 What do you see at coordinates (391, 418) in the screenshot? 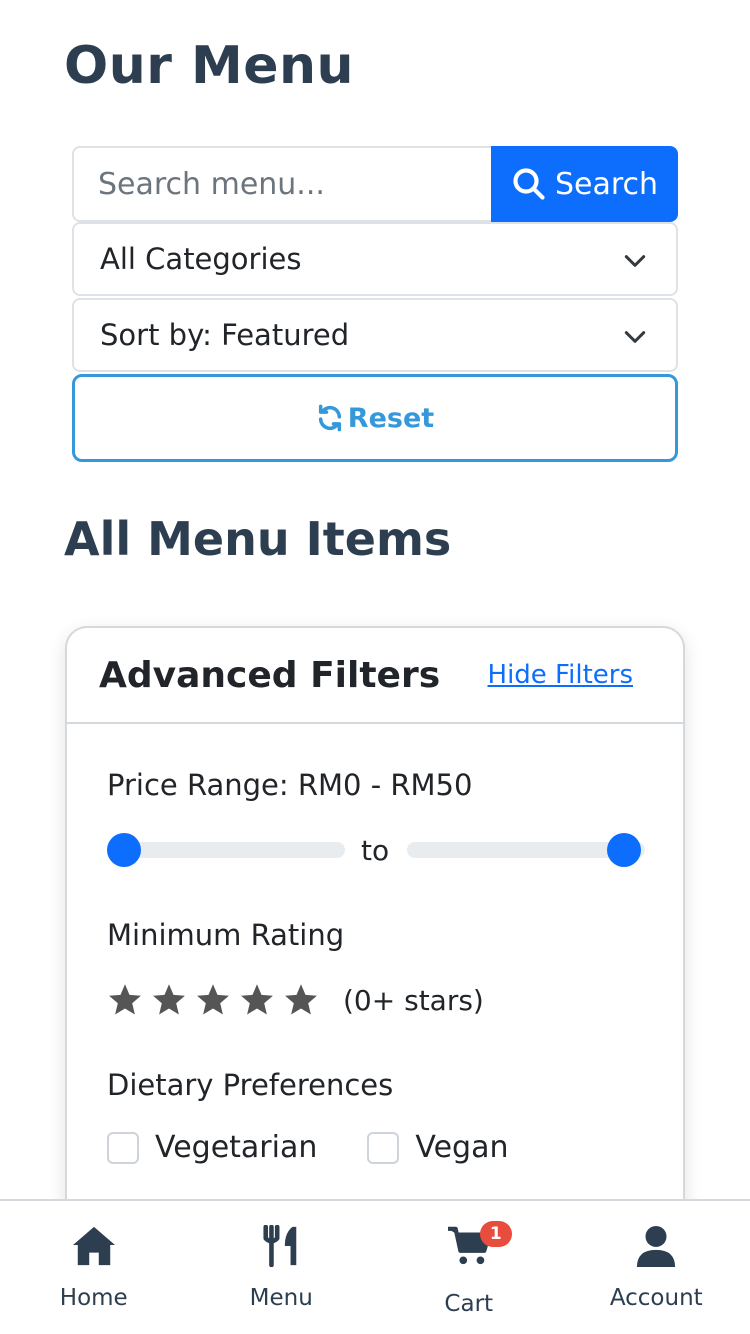
I see `reset-button-label: Reset` at bounding box center [391, 418].